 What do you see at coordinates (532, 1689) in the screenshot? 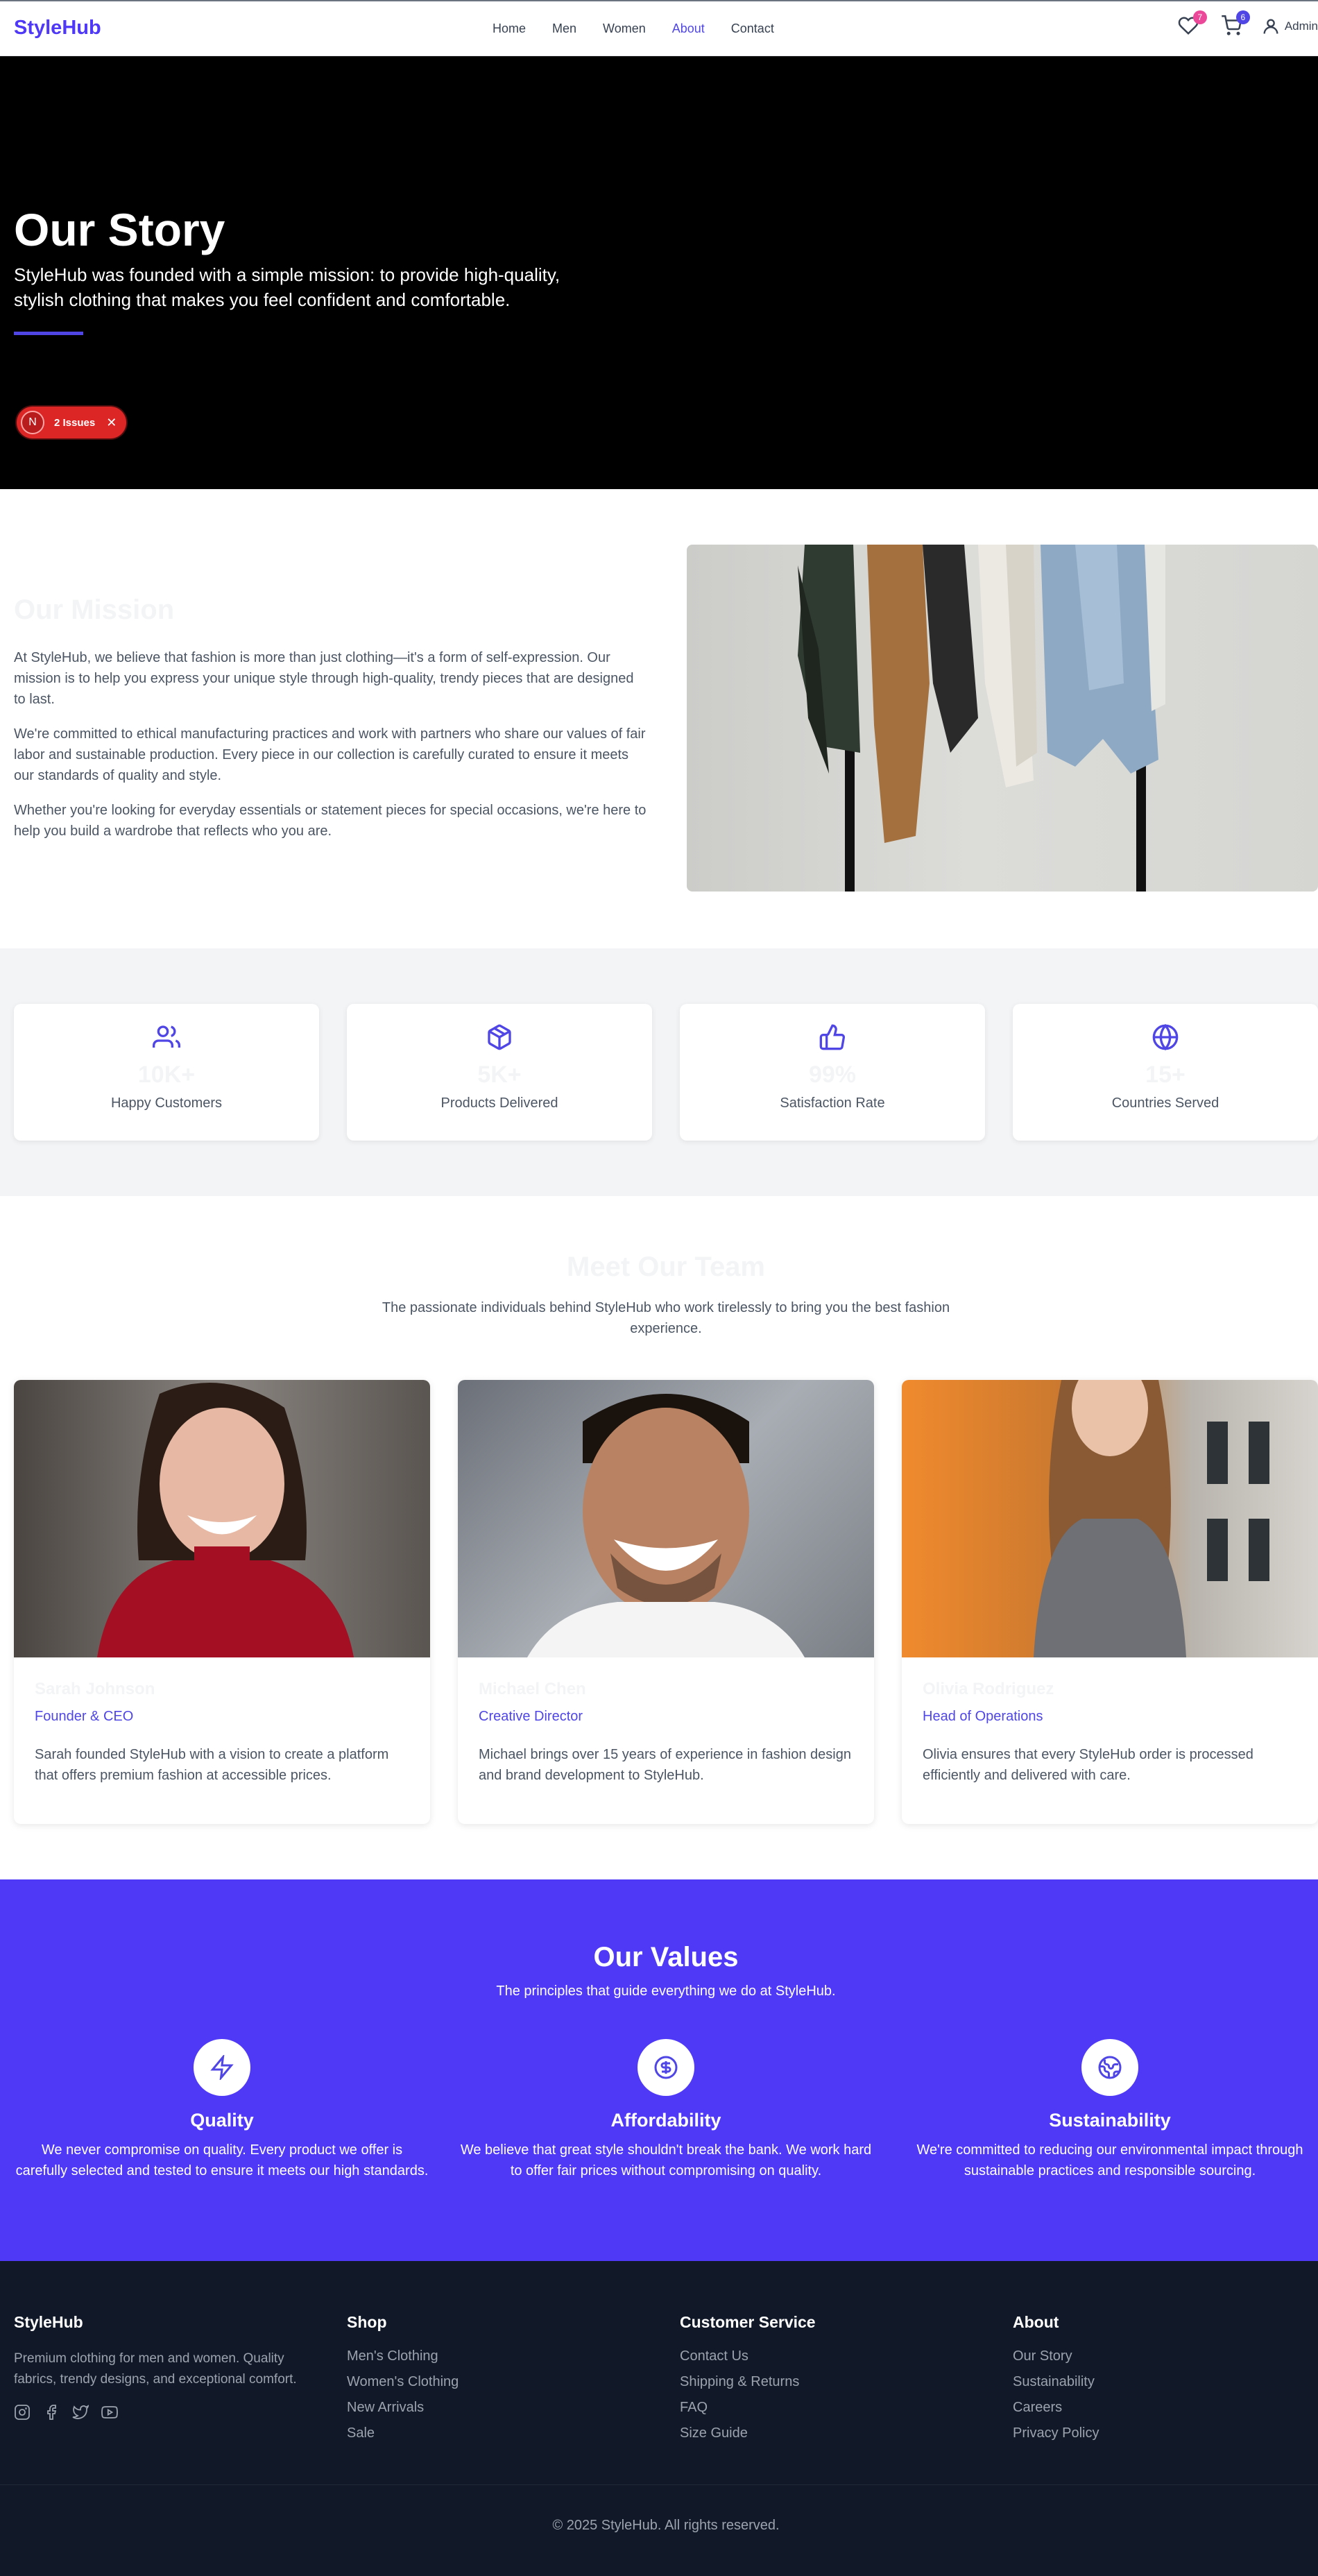
I see `team-member-name: Michael Chen` at bounding box center [532, 1689].